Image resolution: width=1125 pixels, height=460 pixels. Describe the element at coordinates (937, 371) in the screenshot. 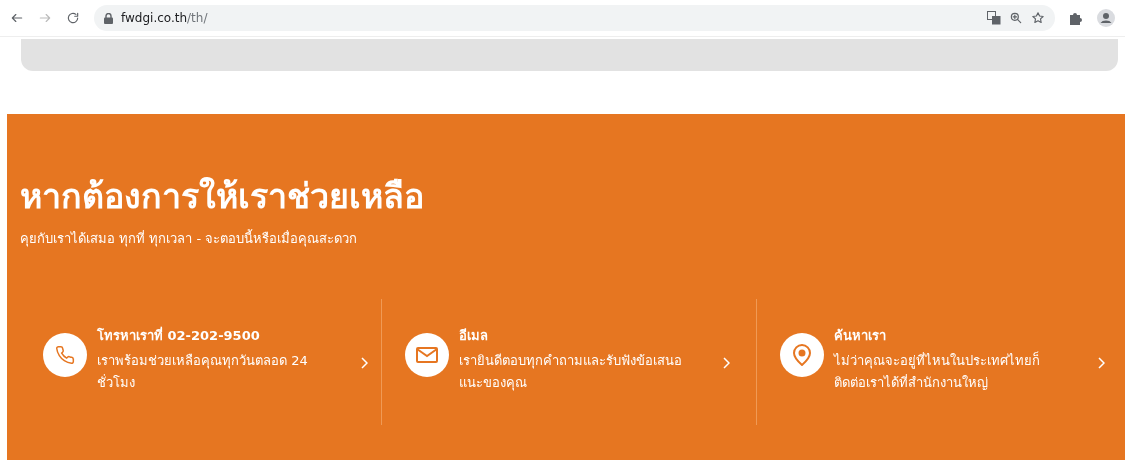

I see `contact-description: ไม่ว่าคุณจะอยู่ที่ไหนในประเทศไทยก็ติดต่อเราได้ที่สำนักงานใหญ่` at that location.